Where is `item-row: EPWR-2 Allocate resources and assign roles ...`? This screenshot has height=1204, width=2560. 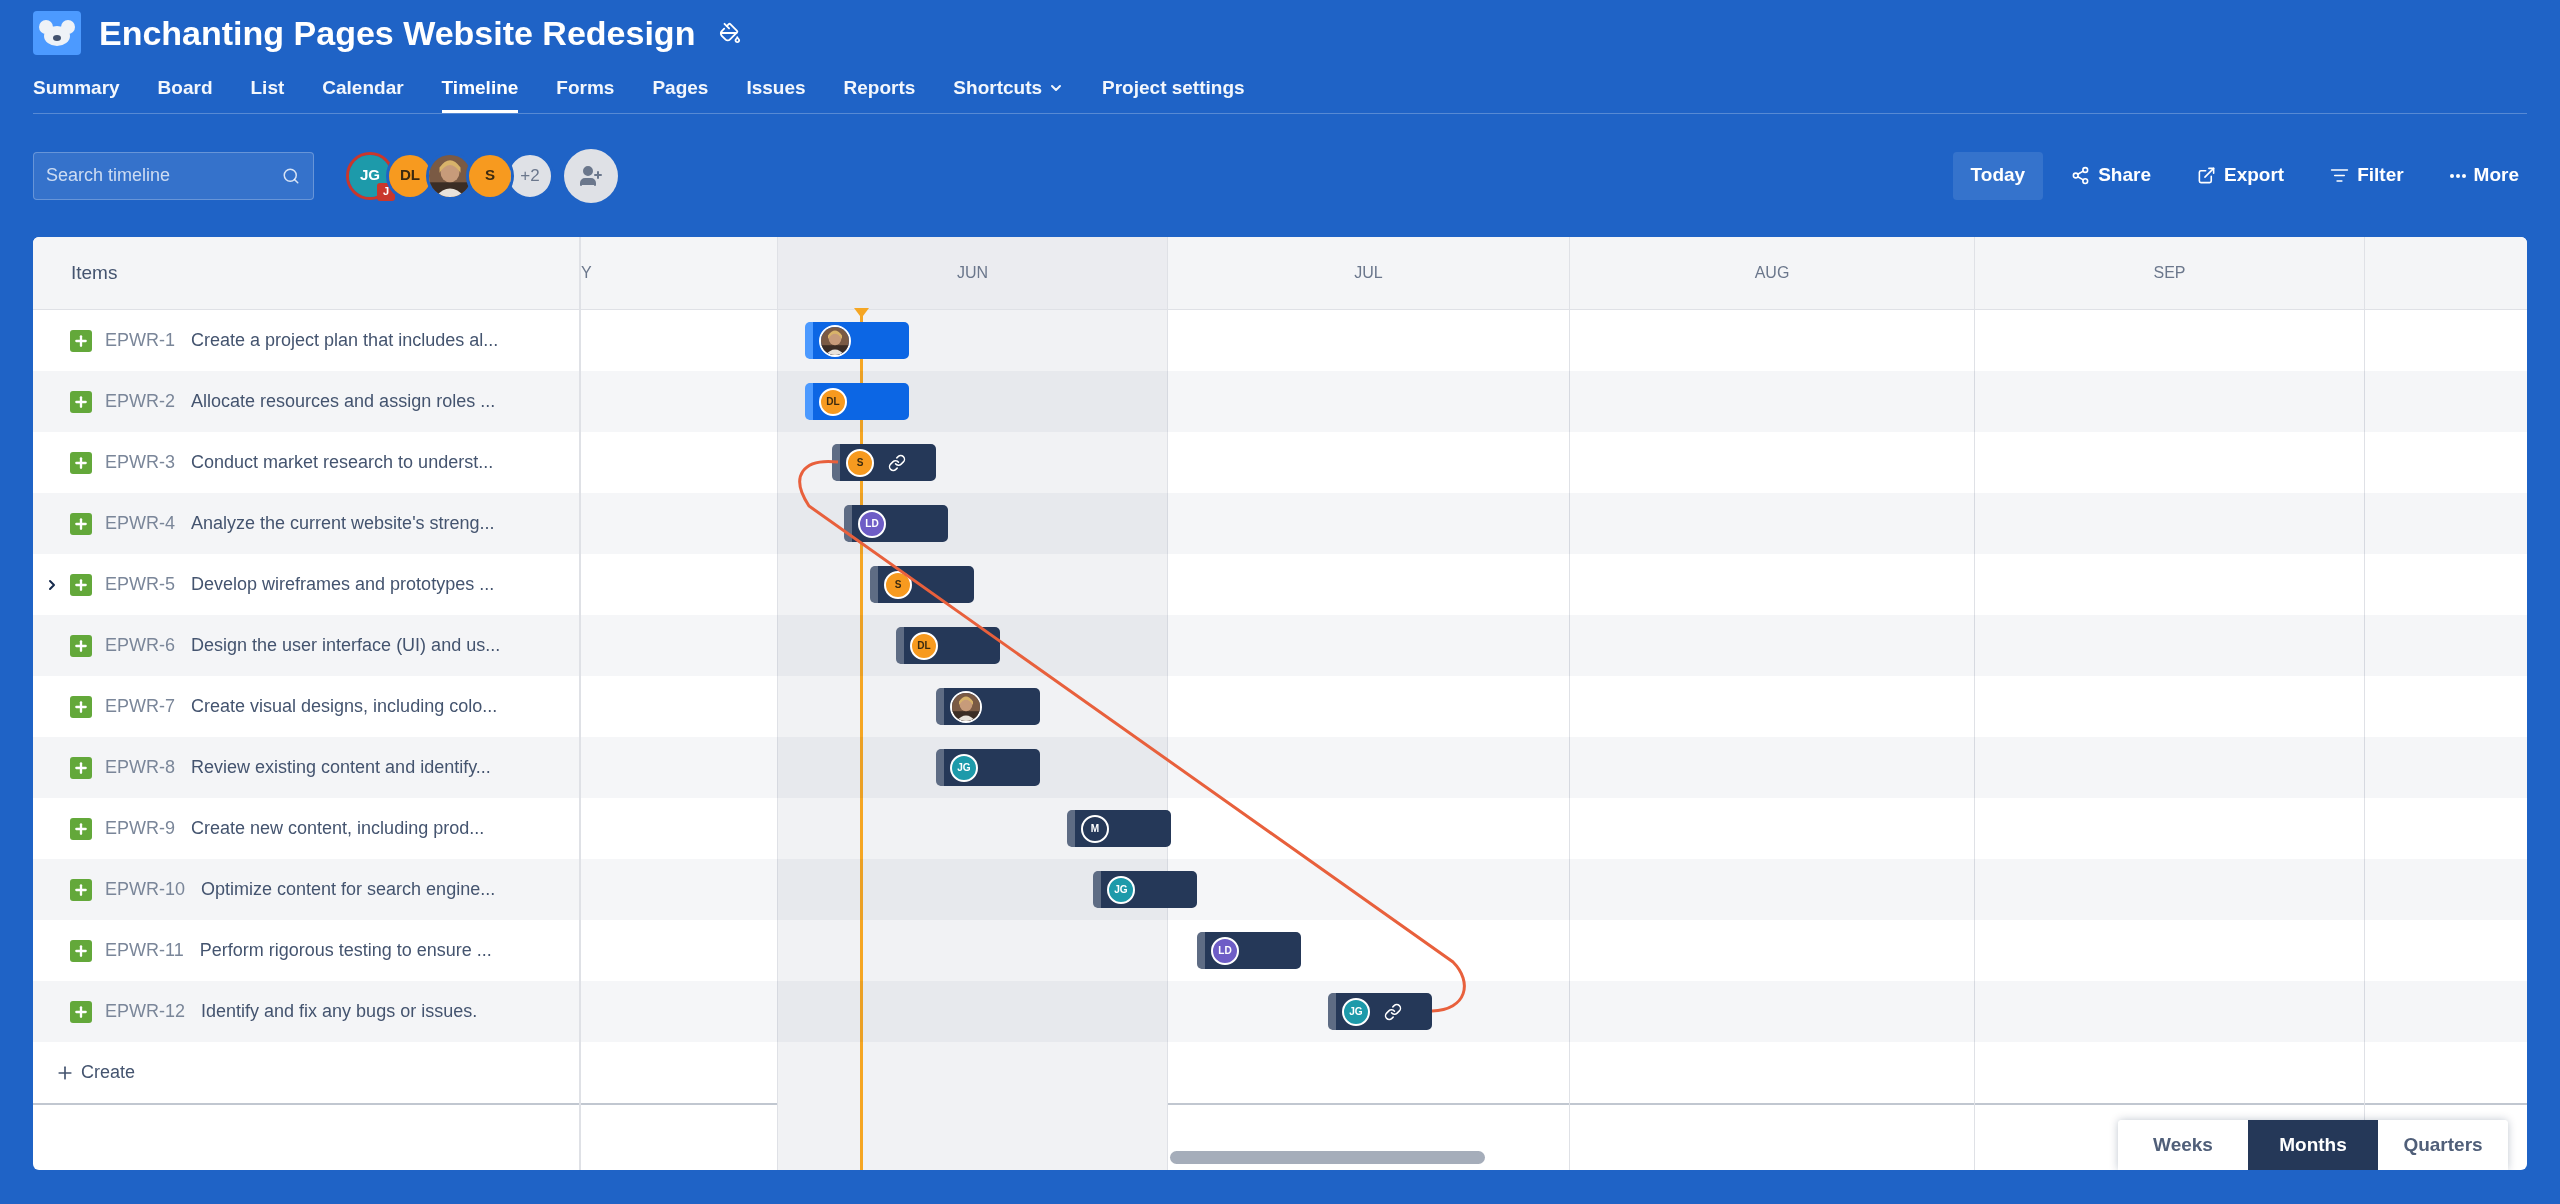
item-row: EPWR-2 Allocate resources and assign roles ... is located at coordinates (306, 401).